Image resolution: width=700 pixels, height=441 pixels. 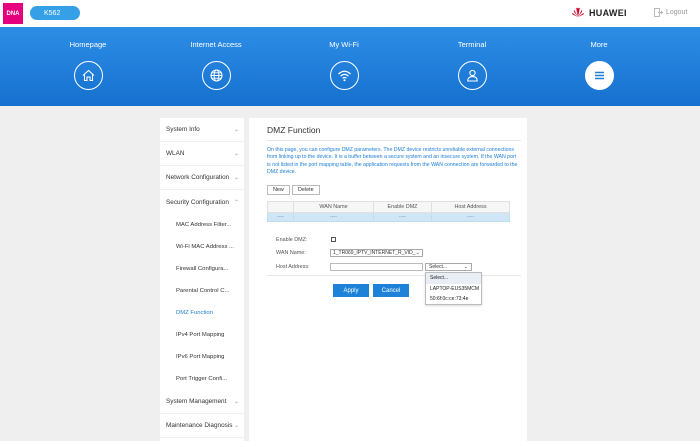 I want to click on nav-label: More, so click(x=599, y=44).